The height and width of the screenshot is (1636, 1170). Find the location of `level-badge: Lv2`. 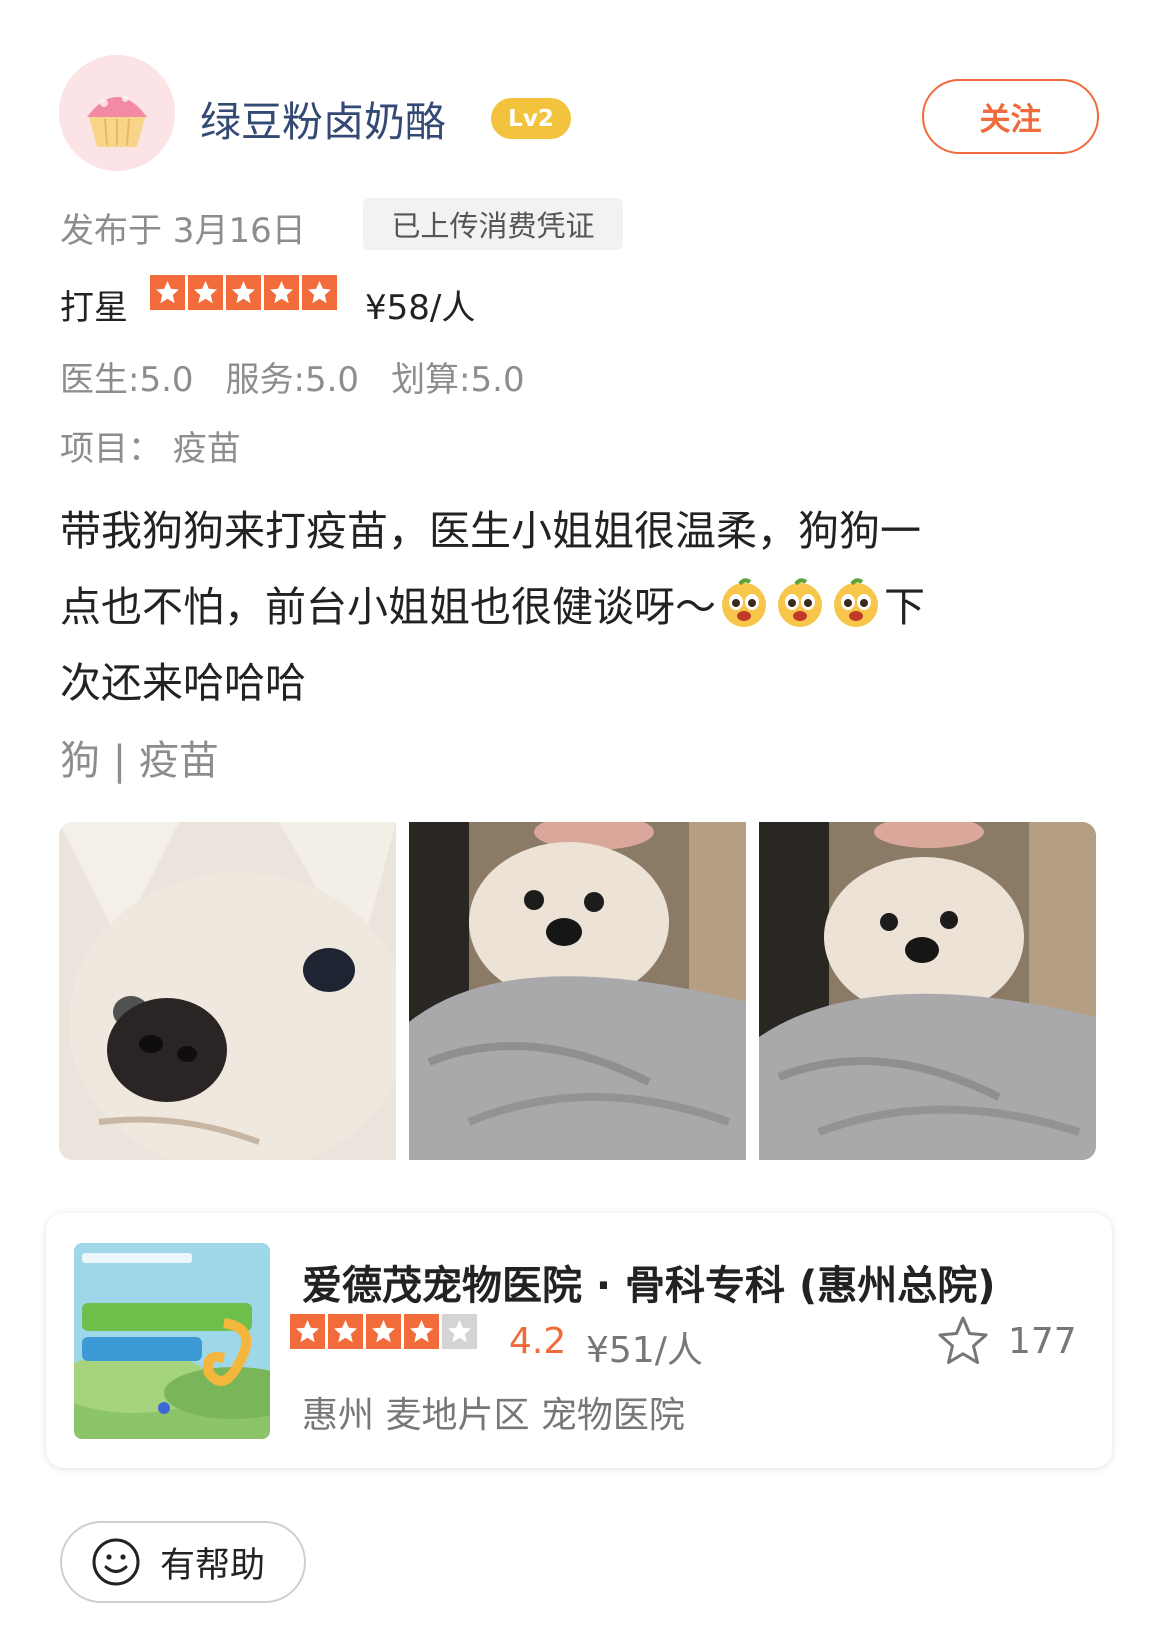

level-badge: Lv2 is located at coordinates (531, 118).